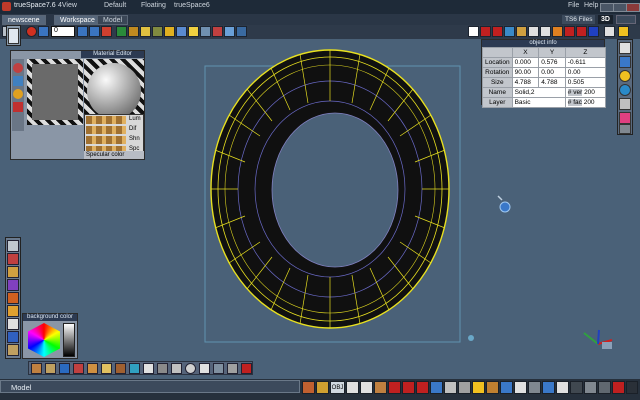 The height and width of the screenshot is (400, 640). Describe the element at coordinates (13, 311) in the screenshot. I see `cube-icon` at that location.